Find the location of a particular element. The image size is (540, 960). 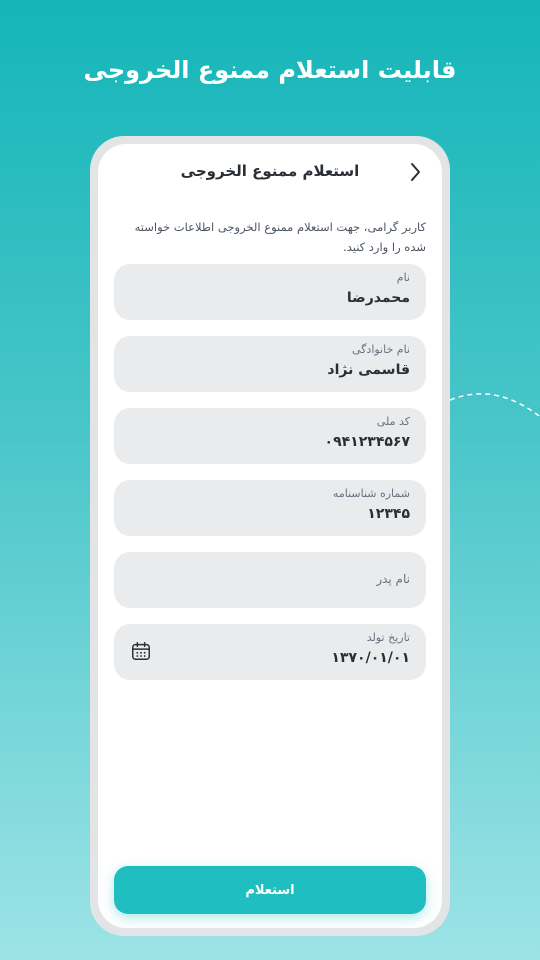

national-code-field: کد ملی ۰۹۴۱۲۳۴۵۶۷ is located at coordinates (270, 436).